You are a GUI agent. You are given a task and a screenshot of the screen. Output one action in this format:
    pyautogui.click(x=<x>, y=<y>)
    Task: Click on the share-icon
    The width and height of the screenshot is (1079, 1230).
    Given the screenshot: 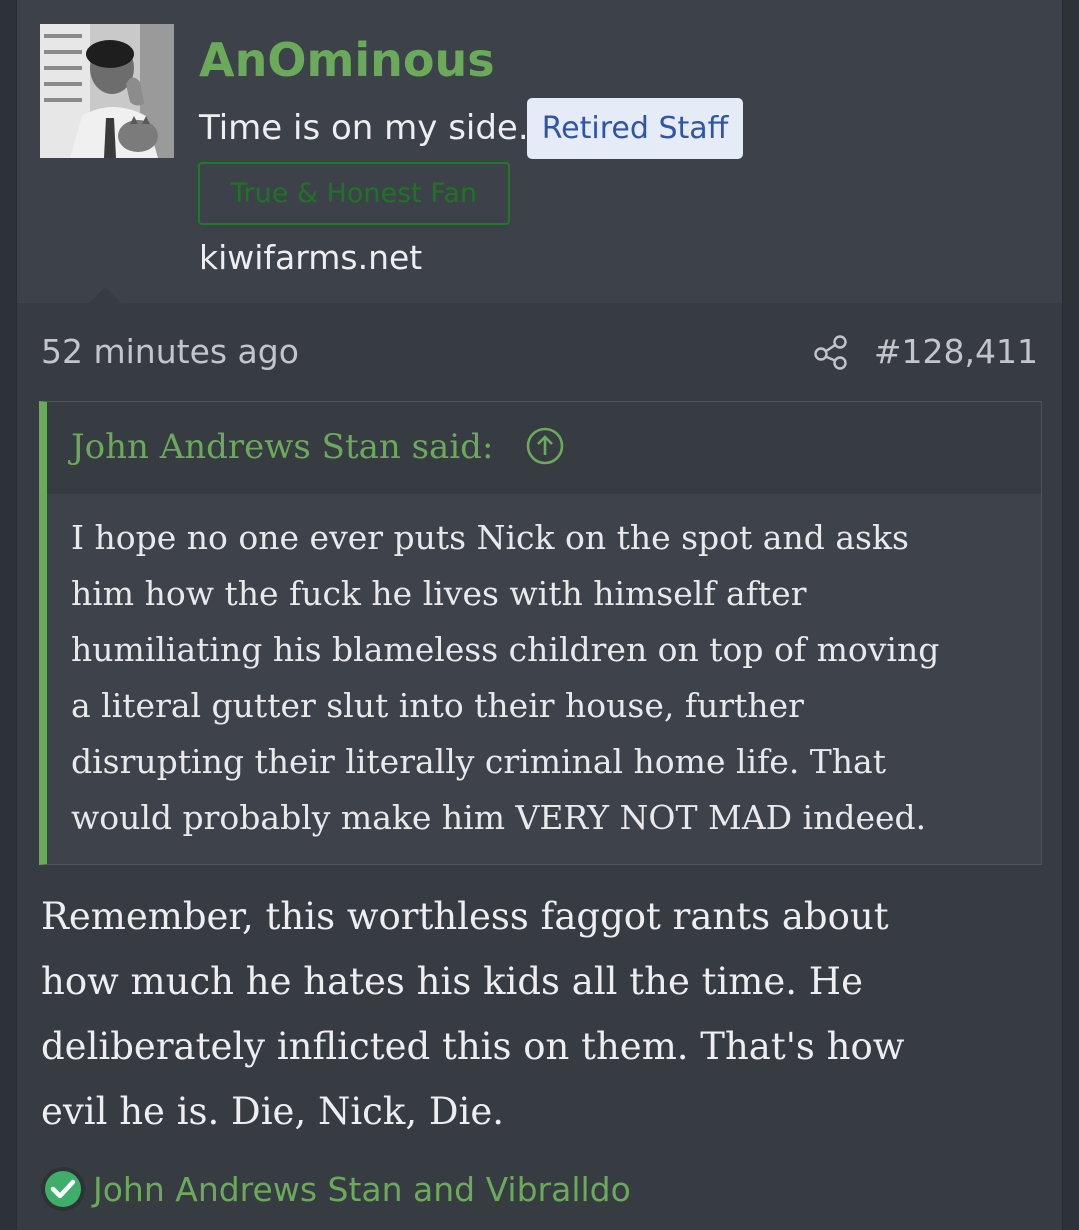 What is the action you would take?
    pyautogui.click(x=831, y=352)
    